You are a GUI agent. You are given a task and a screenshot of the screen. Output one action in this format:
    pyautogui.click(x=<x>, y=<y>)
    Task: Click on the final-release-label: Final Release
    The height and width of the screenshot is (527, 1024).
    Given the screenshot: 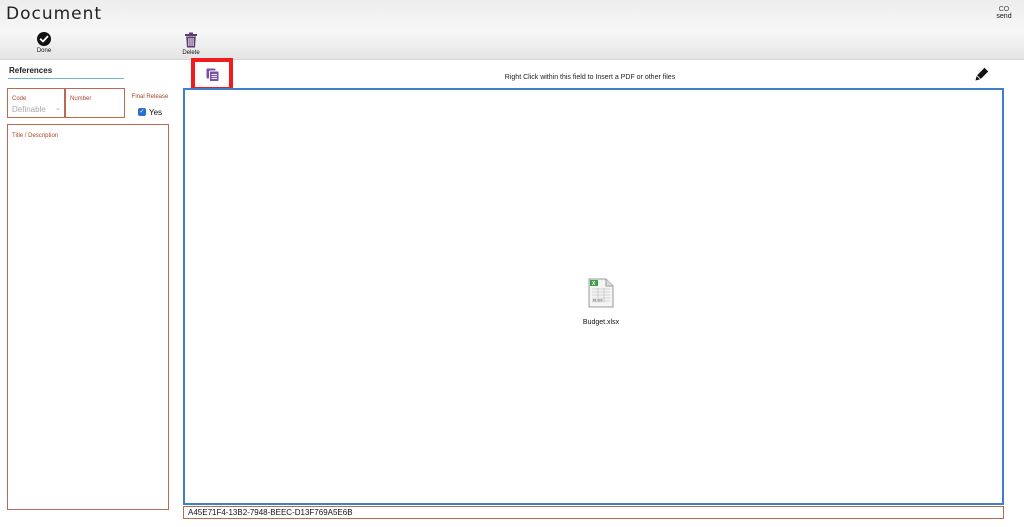 What is the action you would take?
    pyautogui.click(x=150, y=97)
    